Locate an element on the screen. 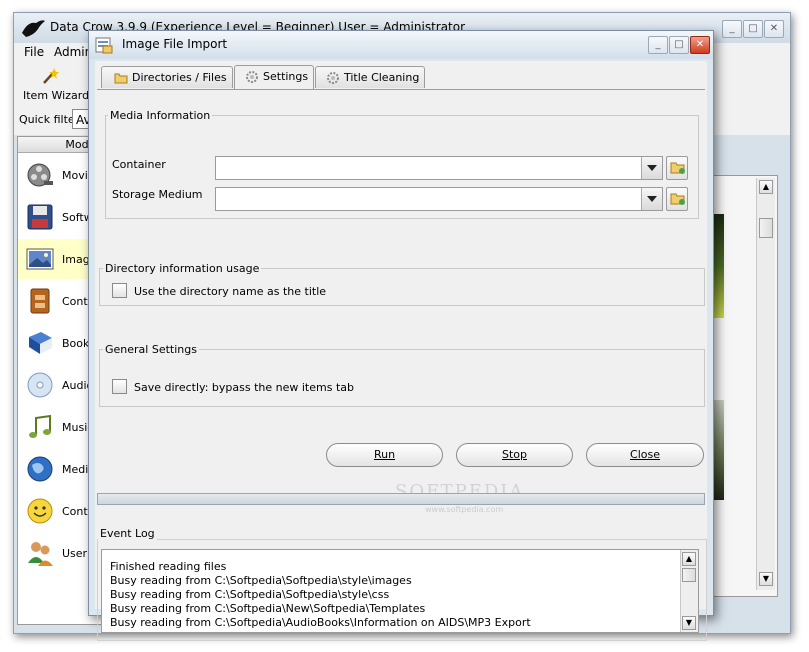  stop-button-label: Stop is located at coordinates (514, 454).